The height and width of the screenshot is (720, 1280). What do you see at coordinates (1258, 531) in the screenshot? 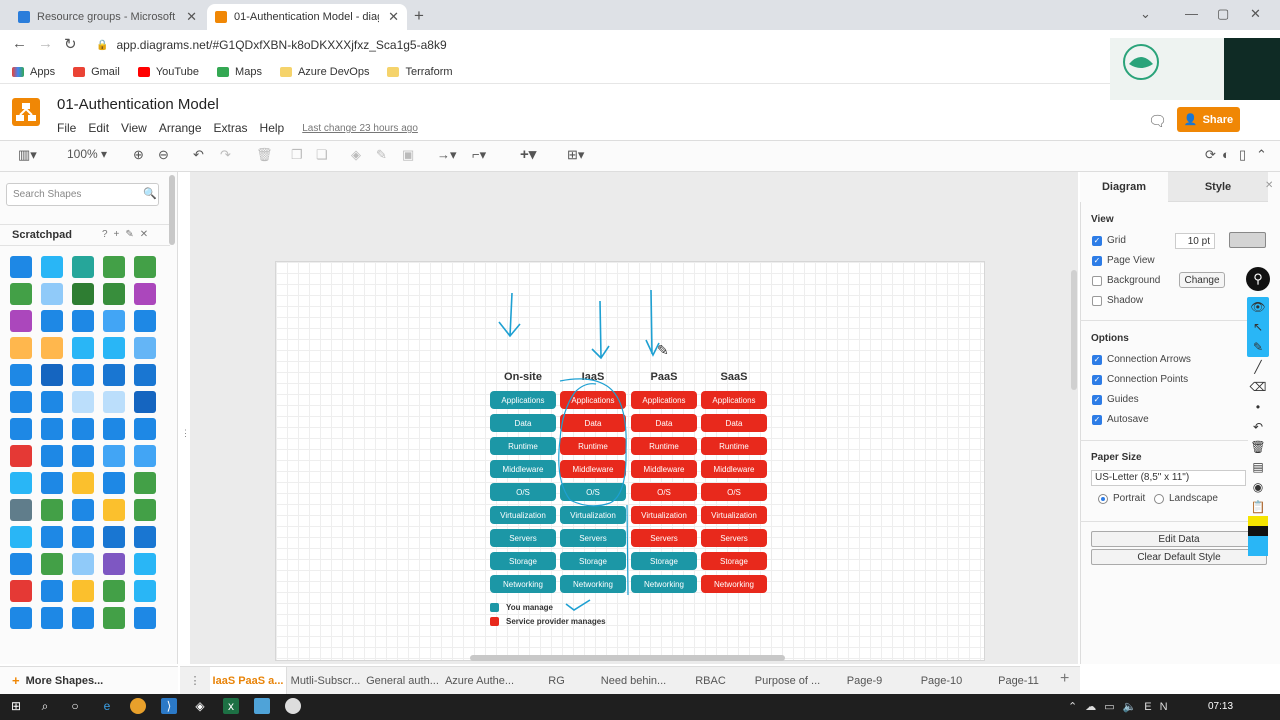
I see `color-swatch-black` at bounding box center [1258, 531].